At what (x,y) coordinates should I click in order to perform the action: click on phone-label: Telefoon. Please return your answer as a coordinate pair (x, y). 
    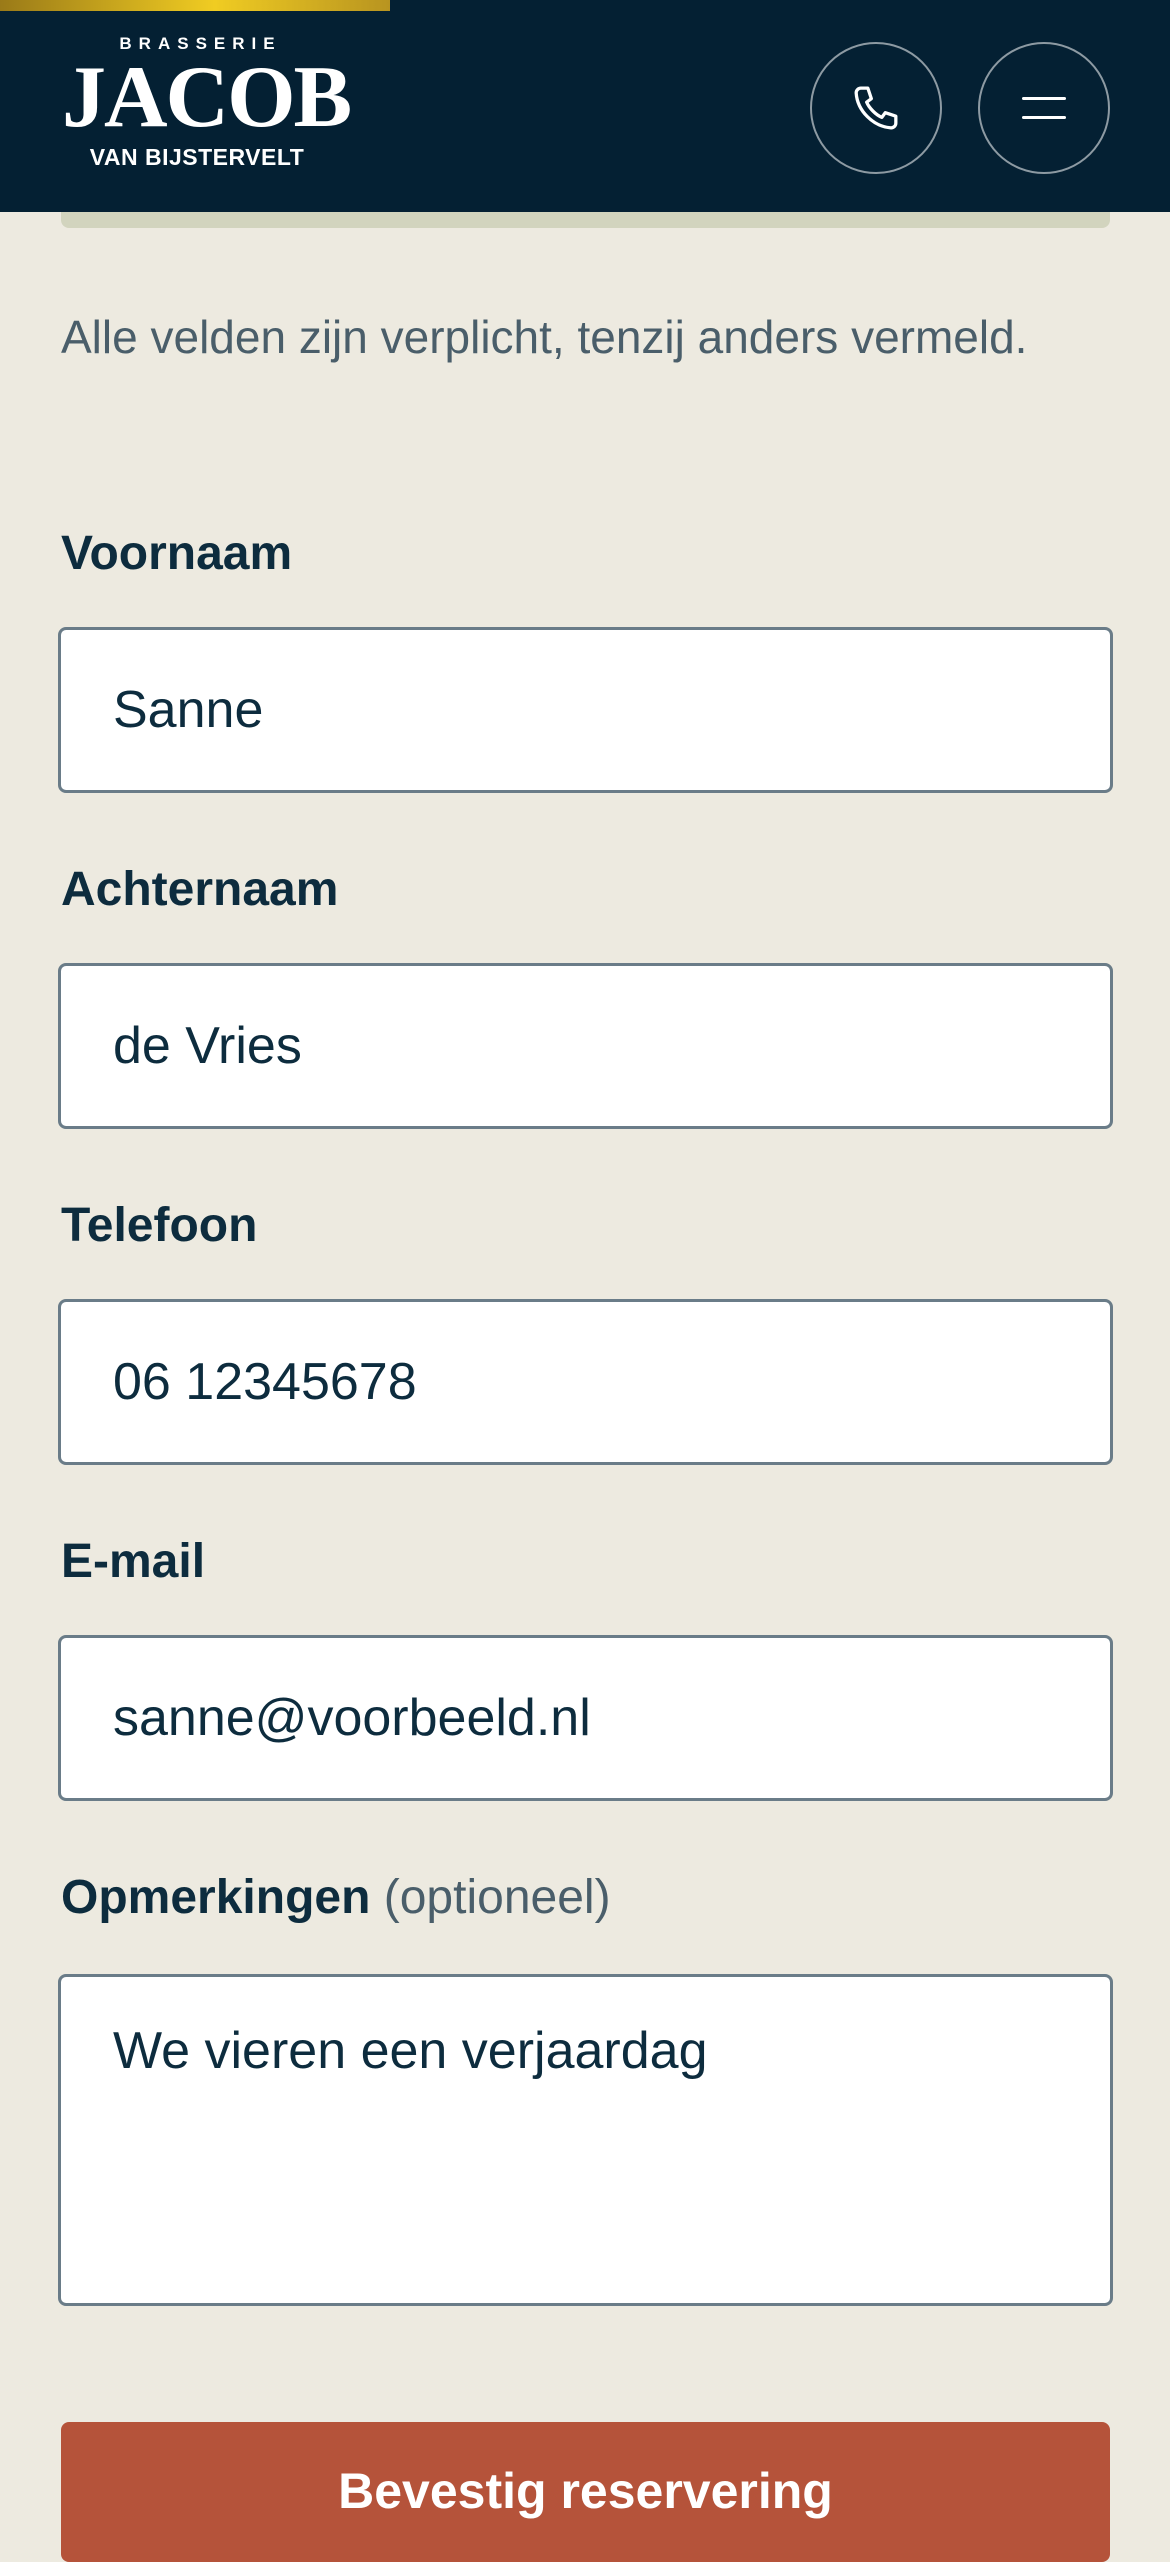
    Looking at the image, I should click on (159, 1225).